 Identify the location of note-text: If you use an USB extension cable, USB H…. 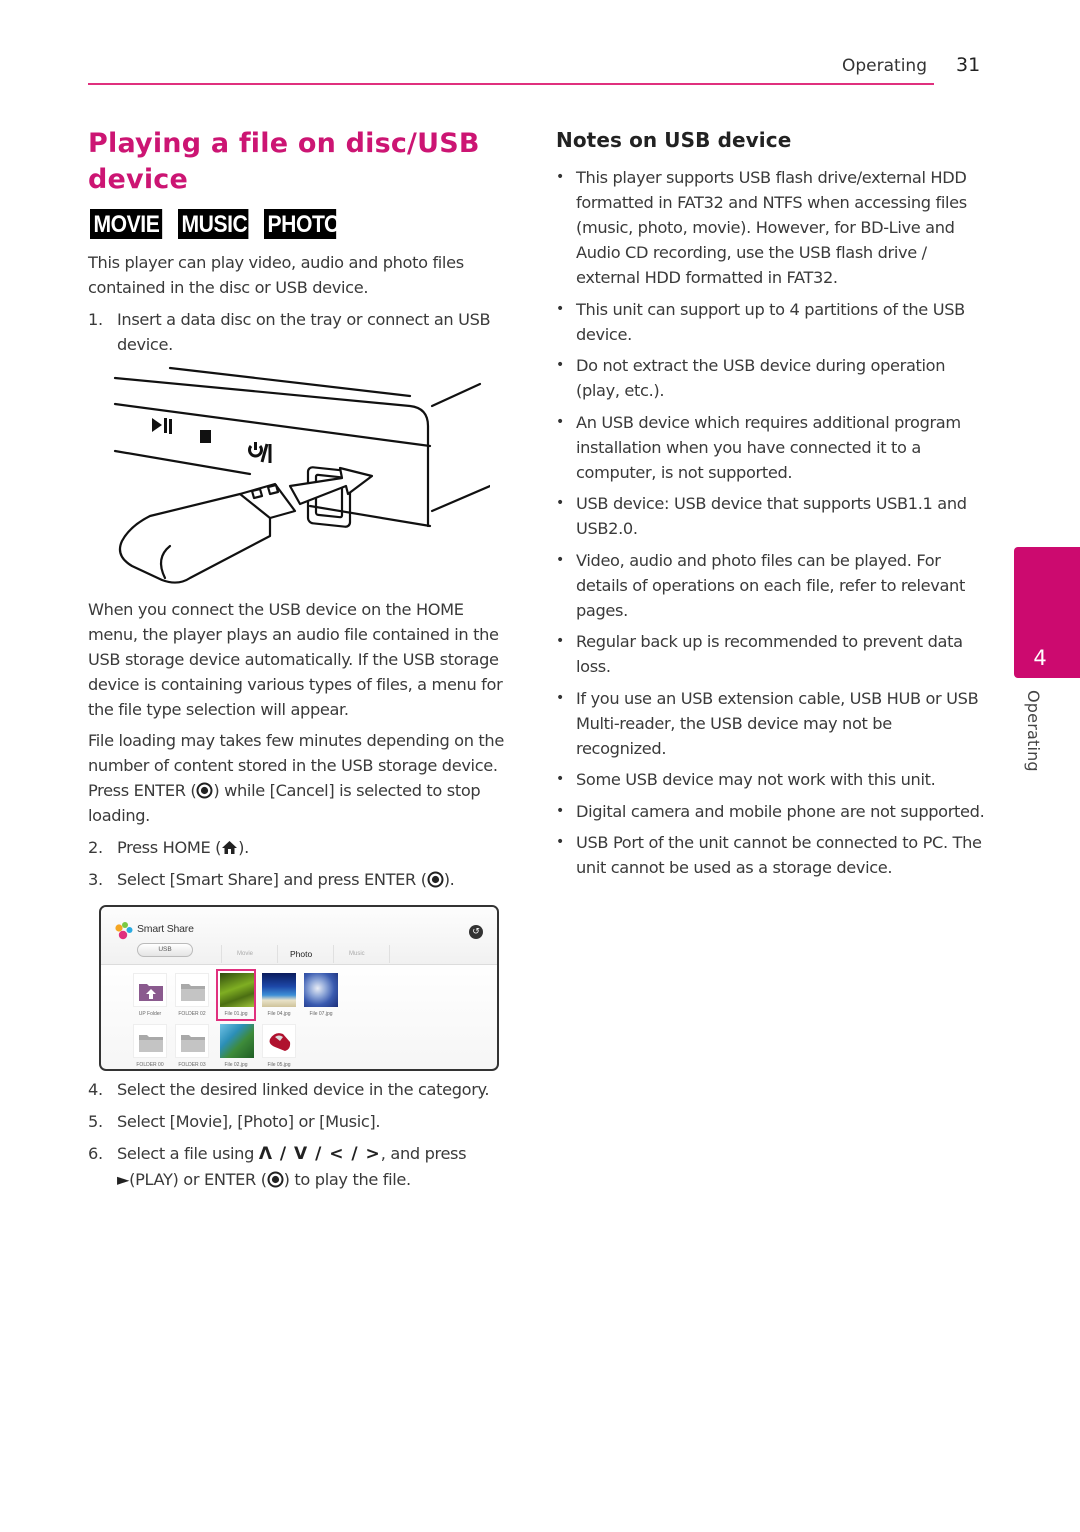
(777, 723).